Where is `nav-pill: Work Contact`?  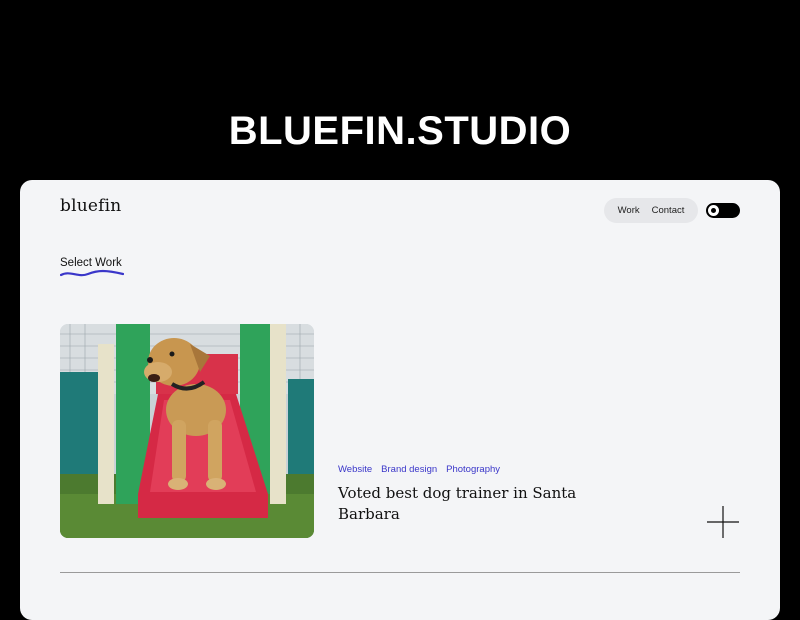
nav-pill: Work Contact is located at coordinates (651, 210).